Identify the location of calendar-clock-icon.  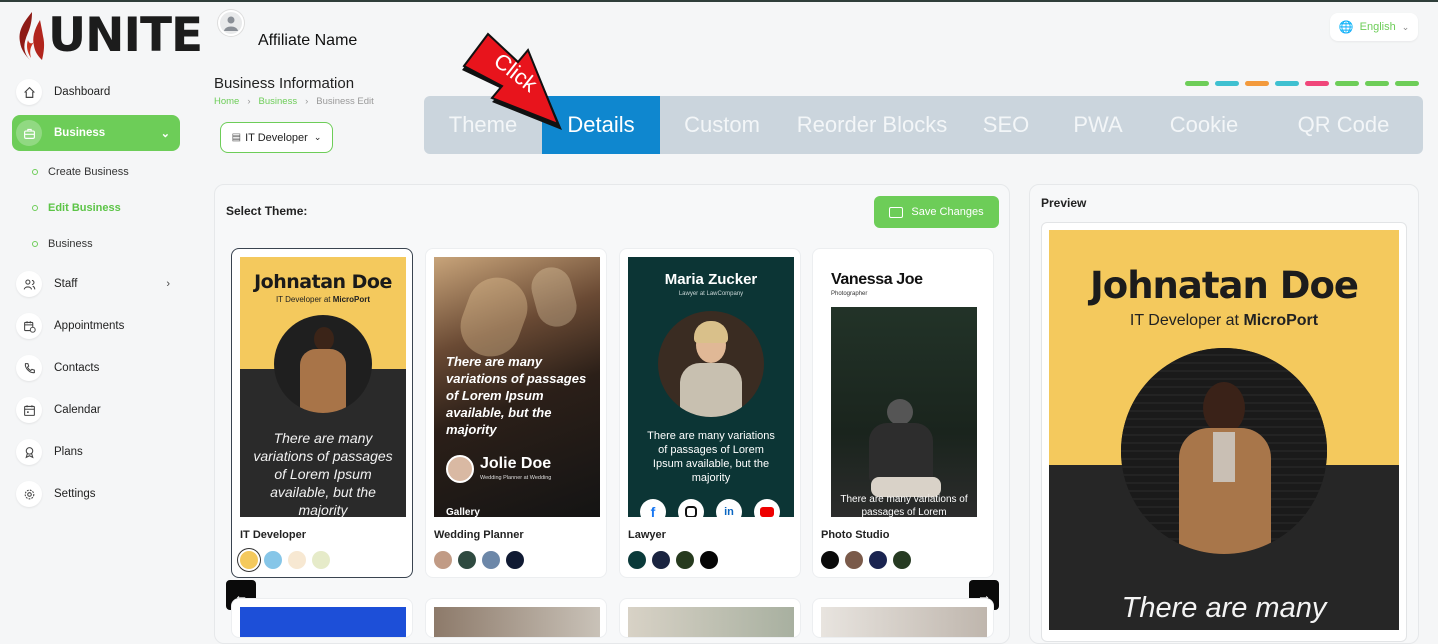
(29, 326).